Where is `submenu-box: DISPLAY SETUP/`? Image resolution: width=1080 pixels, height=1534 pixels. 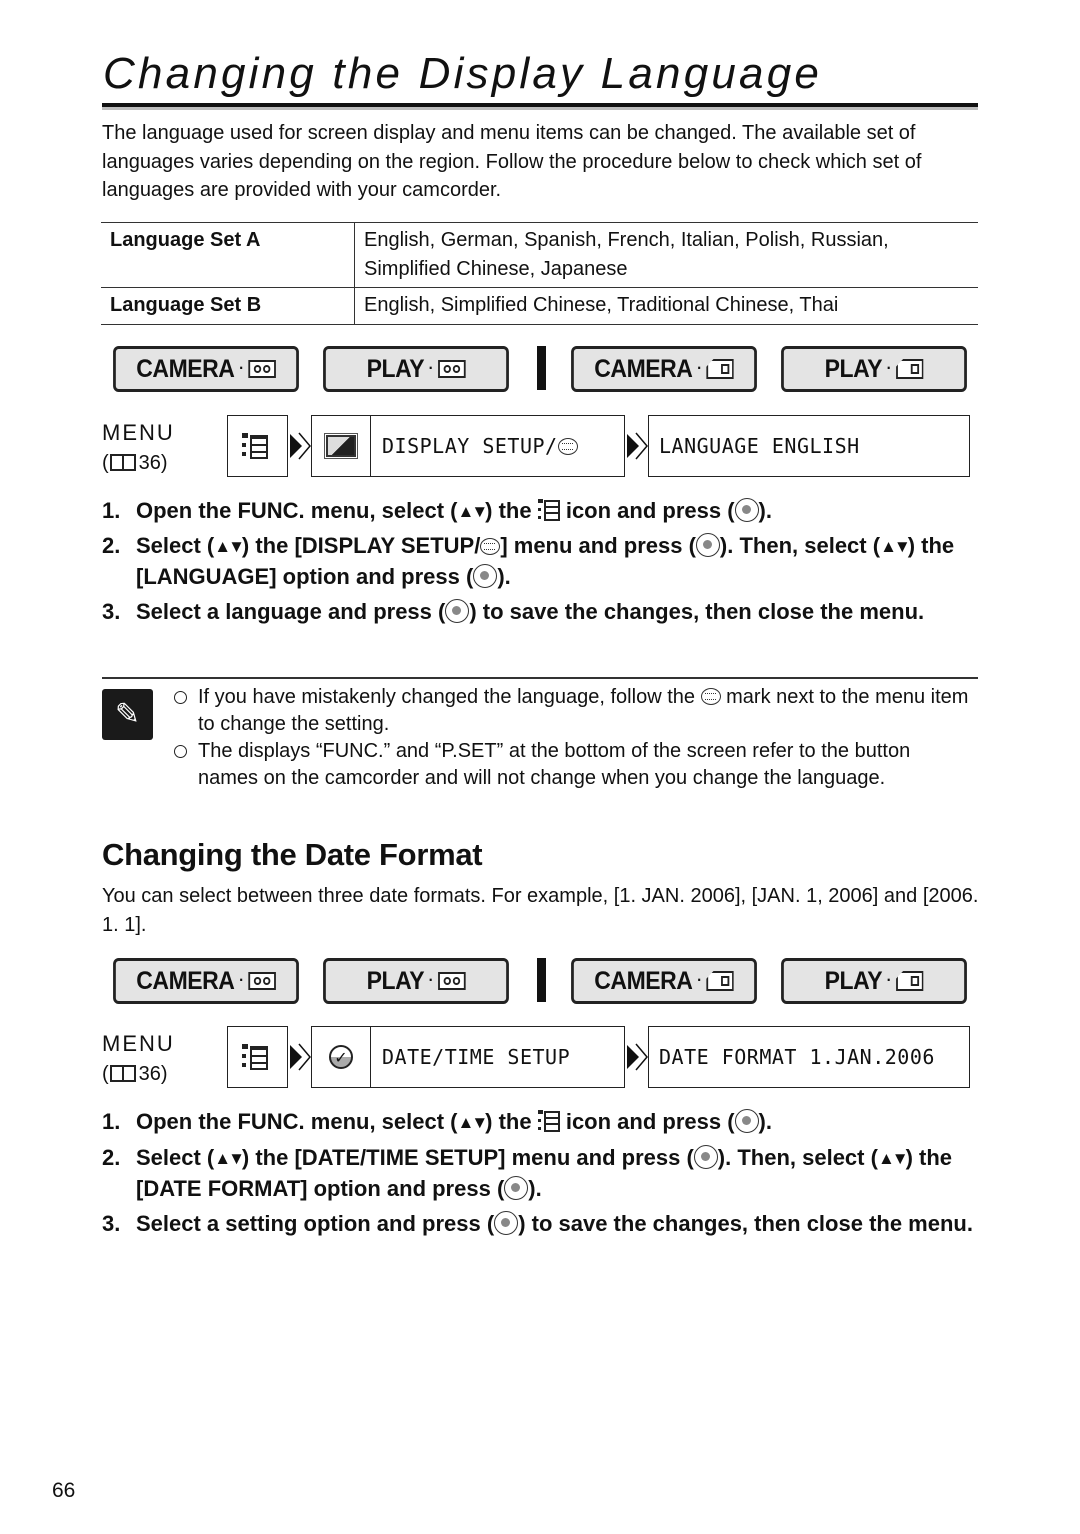
submenu-box: DISPLAY SETUP/ is located at coordinates (468, 446).